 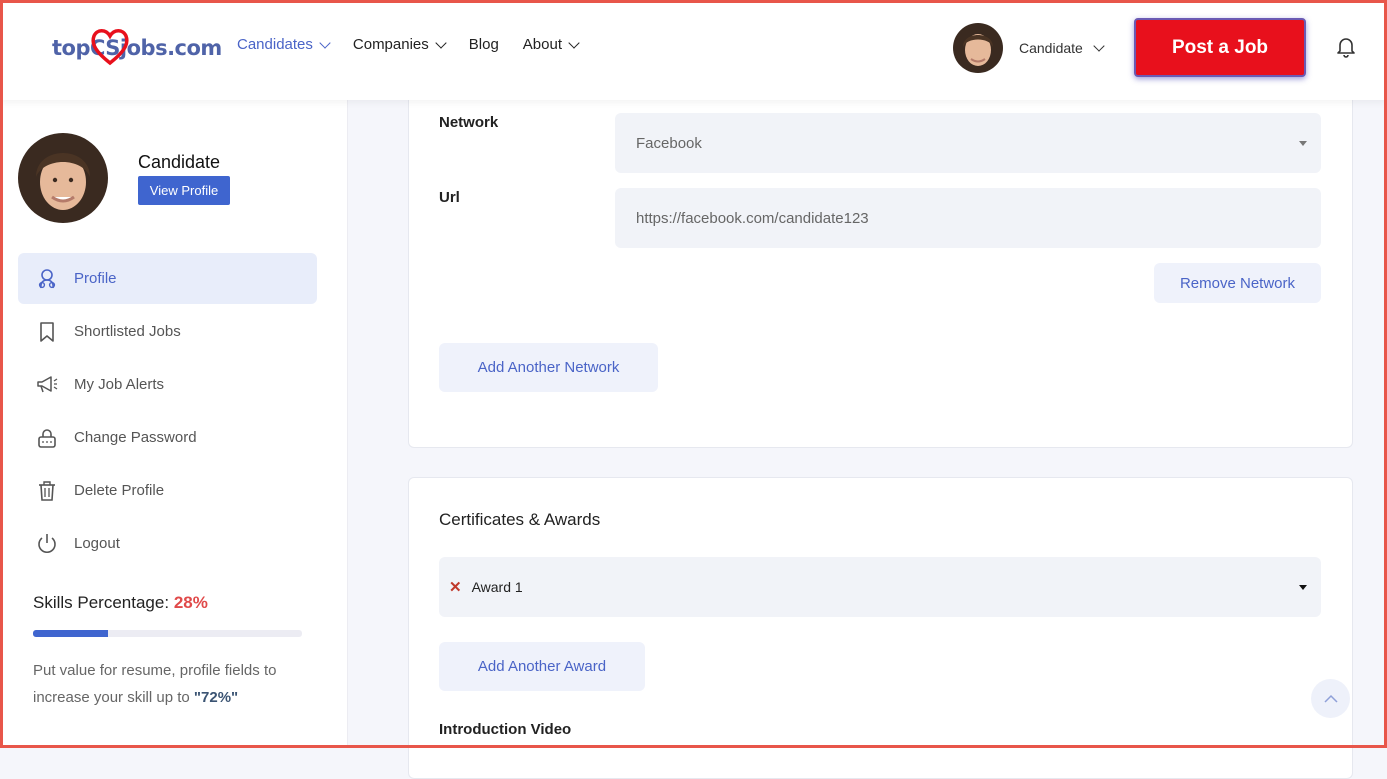 I want to click on main-nav: Candidates Companies Blog About, so click(x=419, y=44).